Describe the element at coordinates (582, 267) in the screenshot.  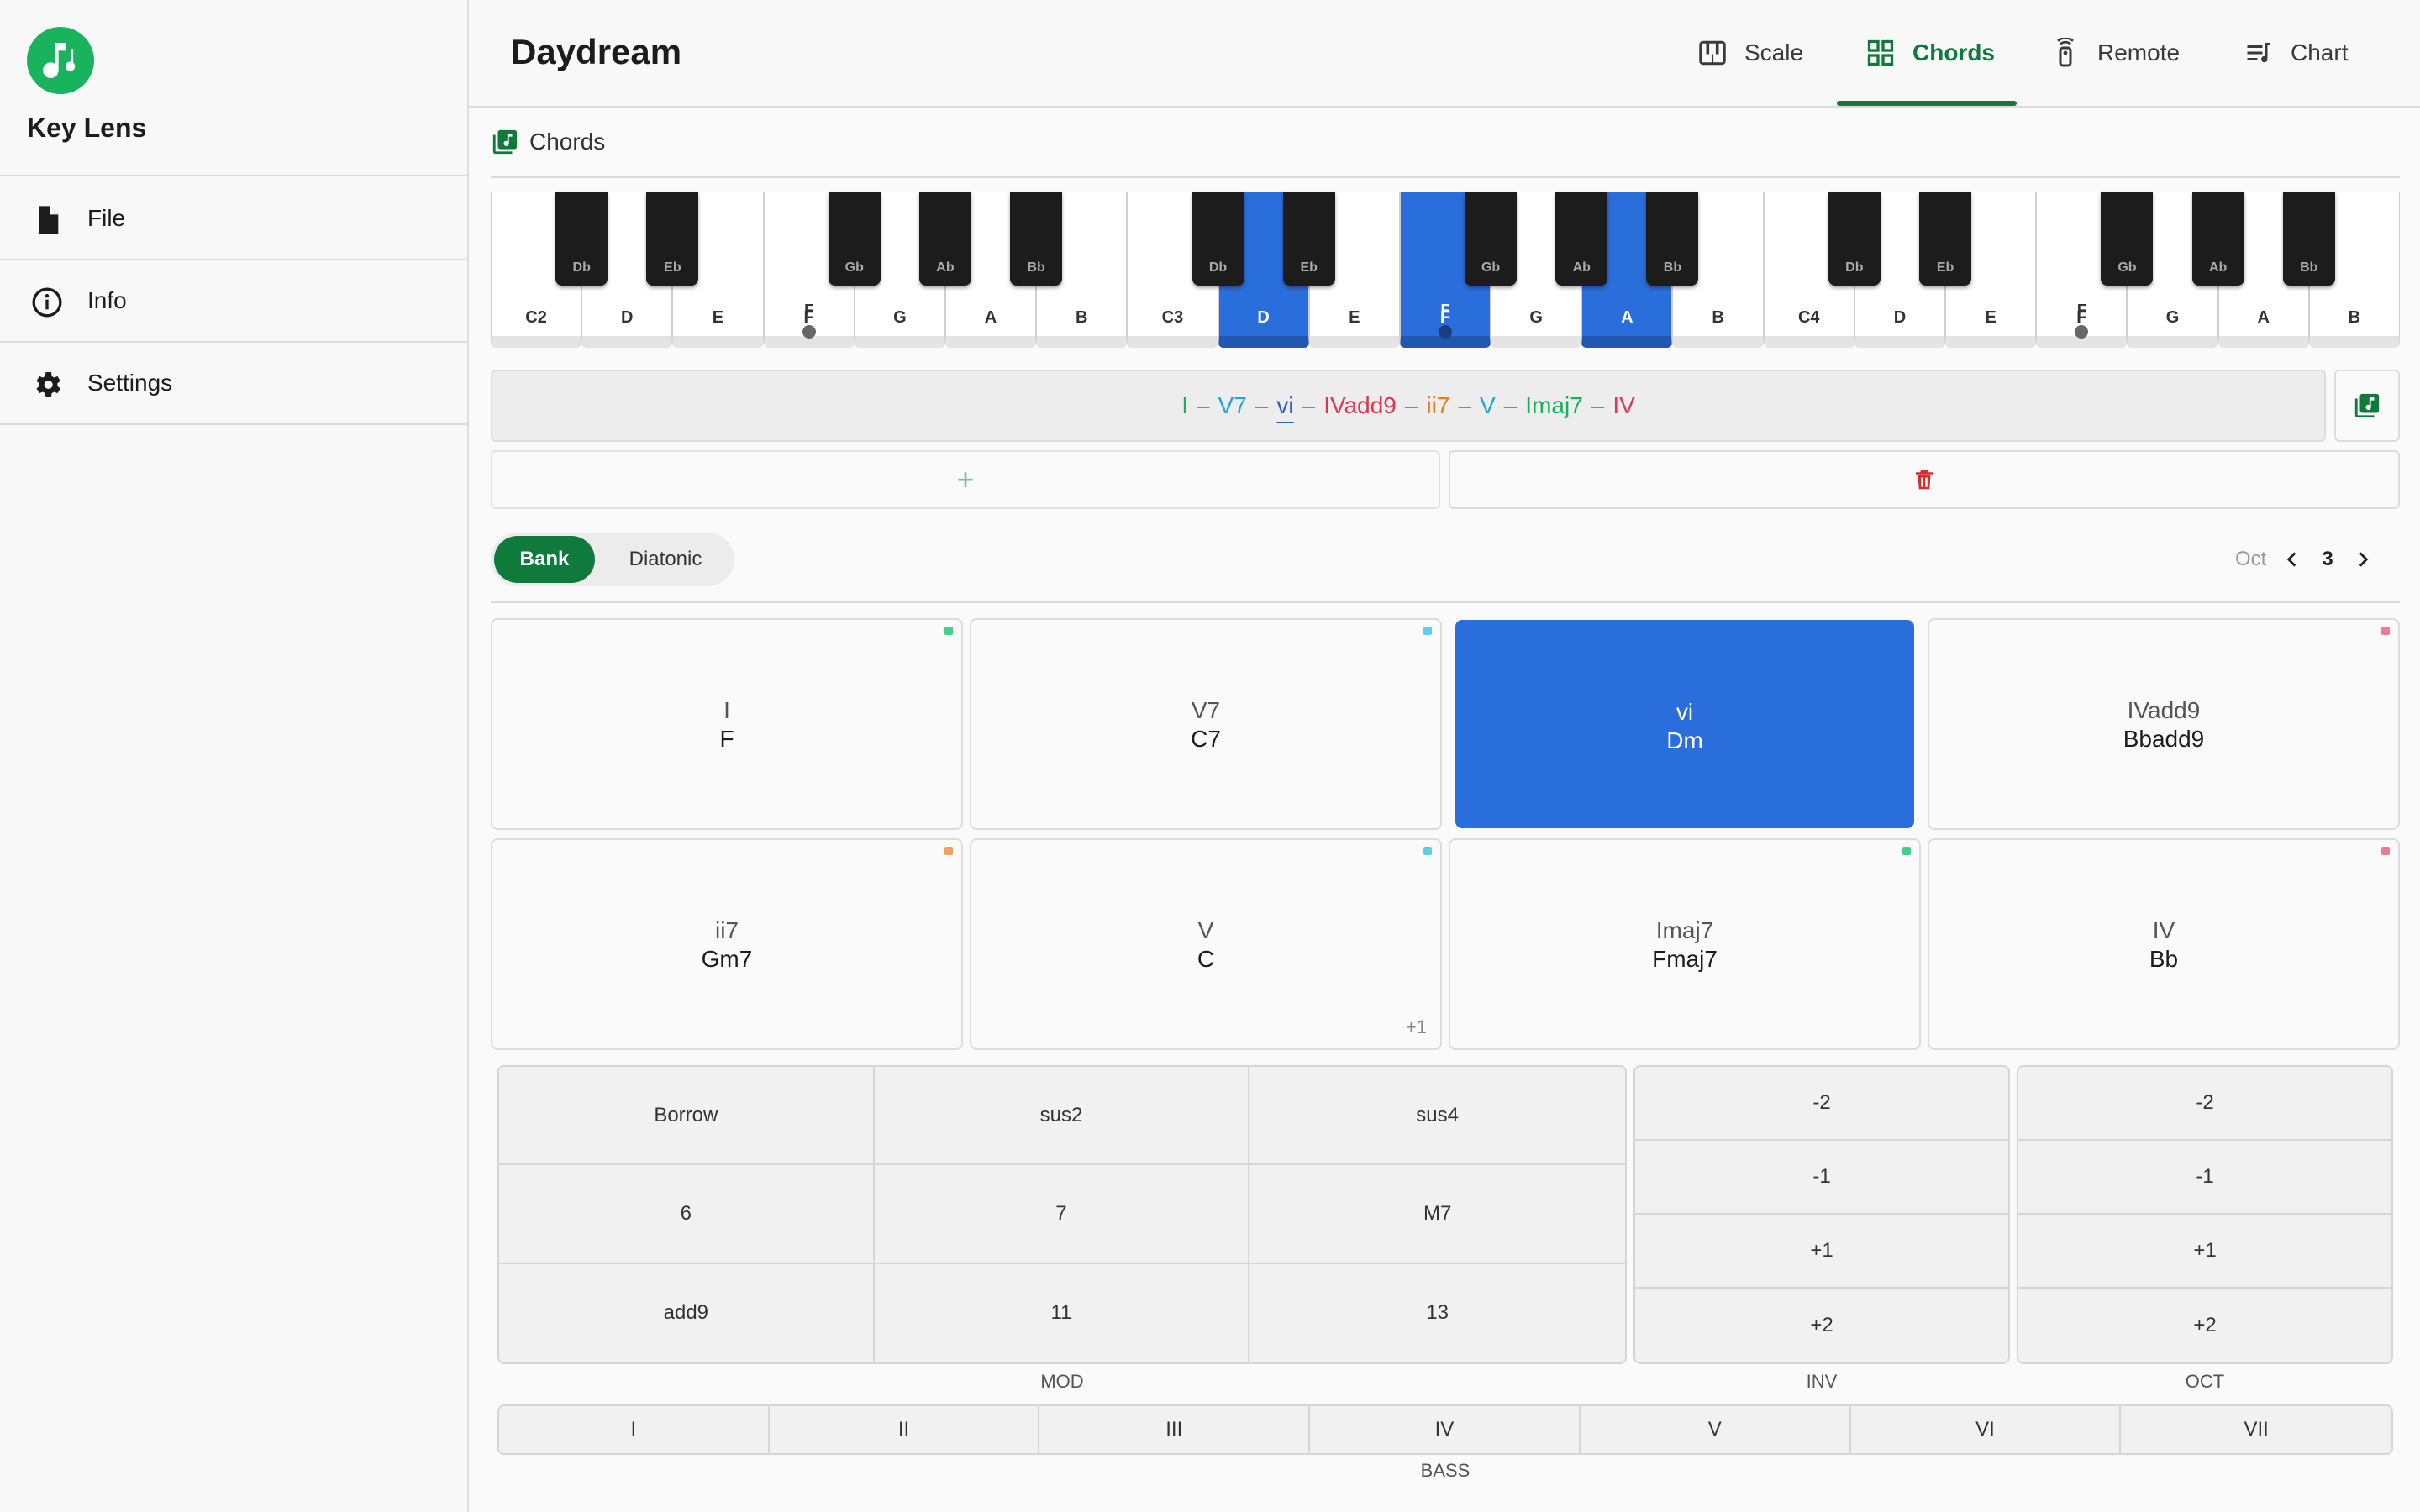
I see `key-label: Db` at that location.